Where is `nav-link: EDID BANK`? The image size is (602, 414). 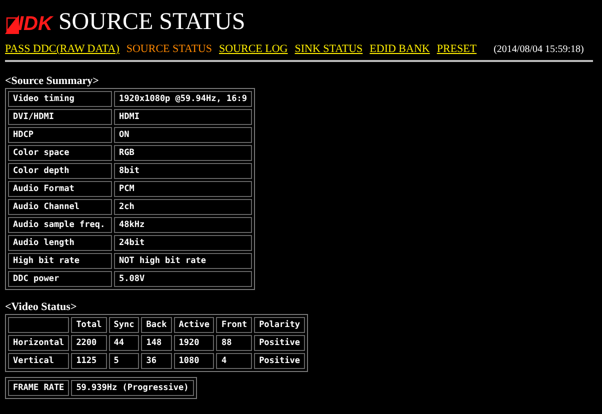
nav-link: EDID BANK is located at coordinates (400, 49).